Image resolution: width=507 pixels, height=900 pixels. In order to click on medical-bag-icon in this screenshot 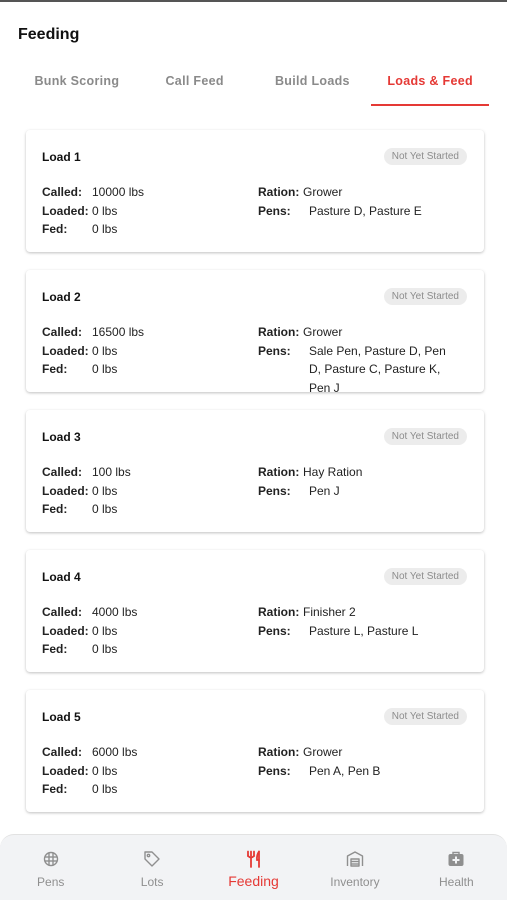, I will do `click(456, 858)`.